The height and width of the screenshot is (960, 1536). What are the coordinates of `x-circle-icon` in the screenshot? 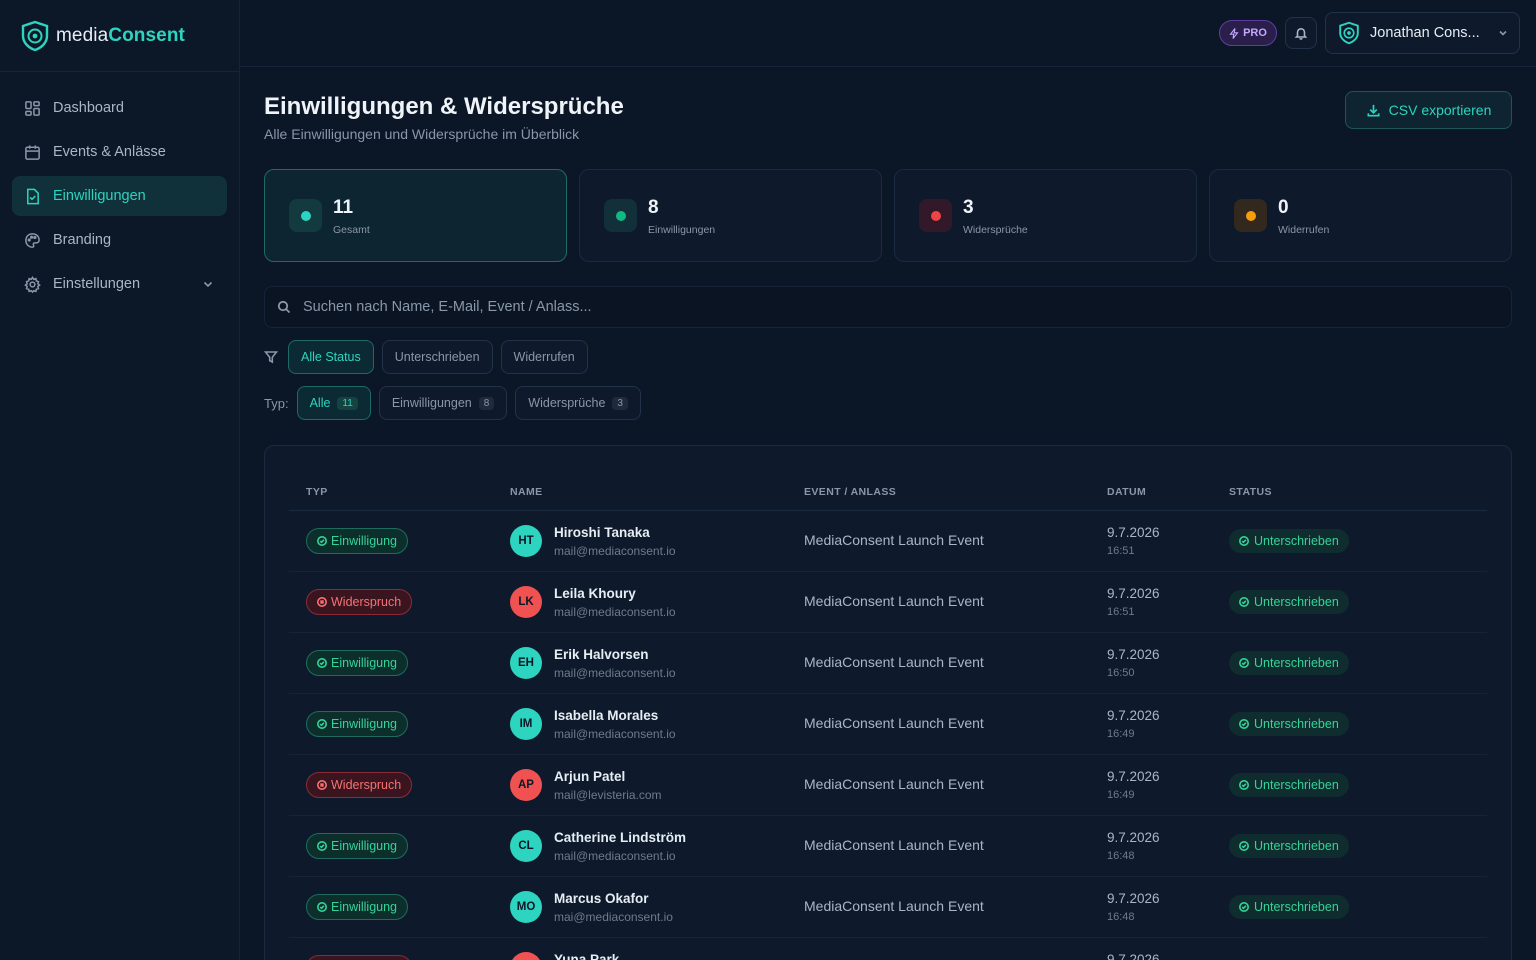 It's located at (322, 602).